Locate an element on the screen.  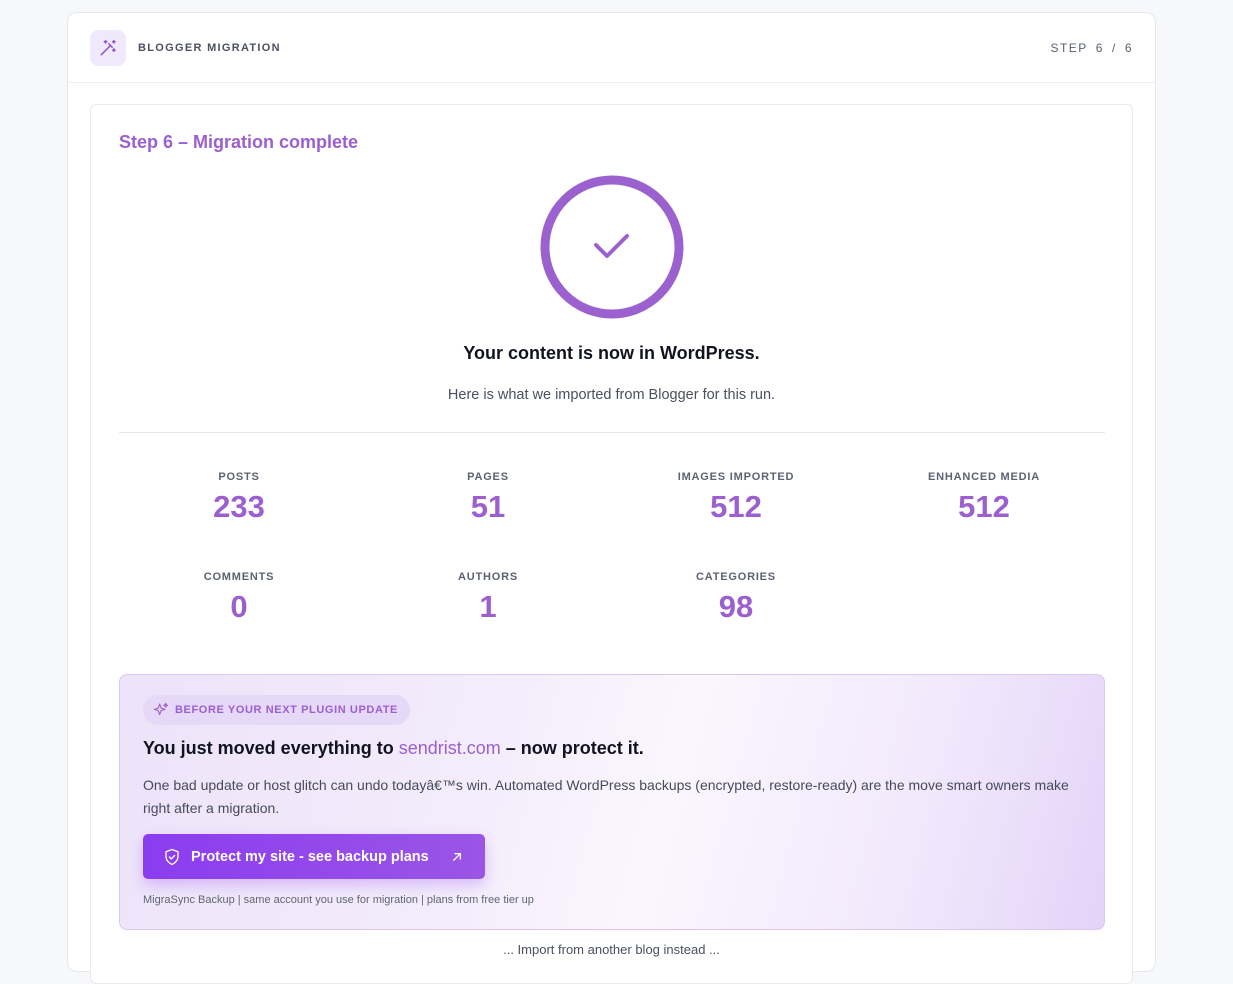
divider is located at coordinates (612, 432).